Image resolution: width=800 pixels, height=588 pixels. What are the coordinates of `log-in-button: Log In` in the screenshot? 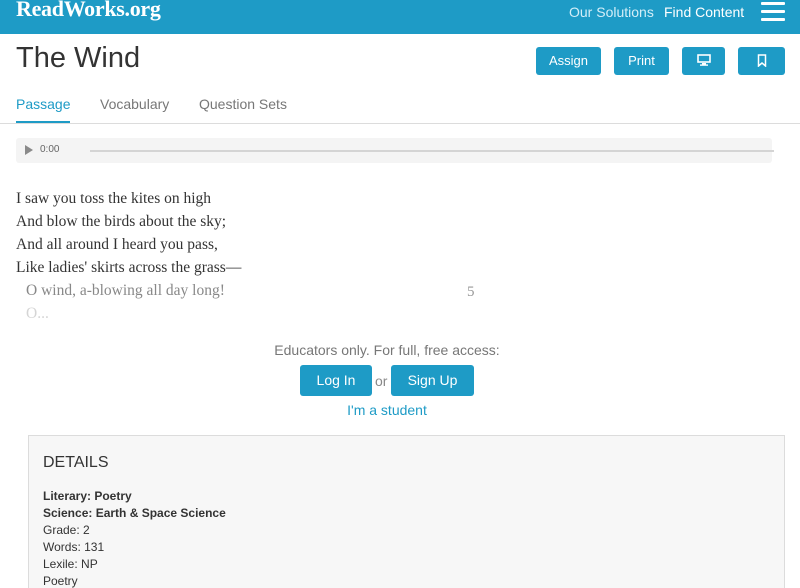 It's located at (336, 380).